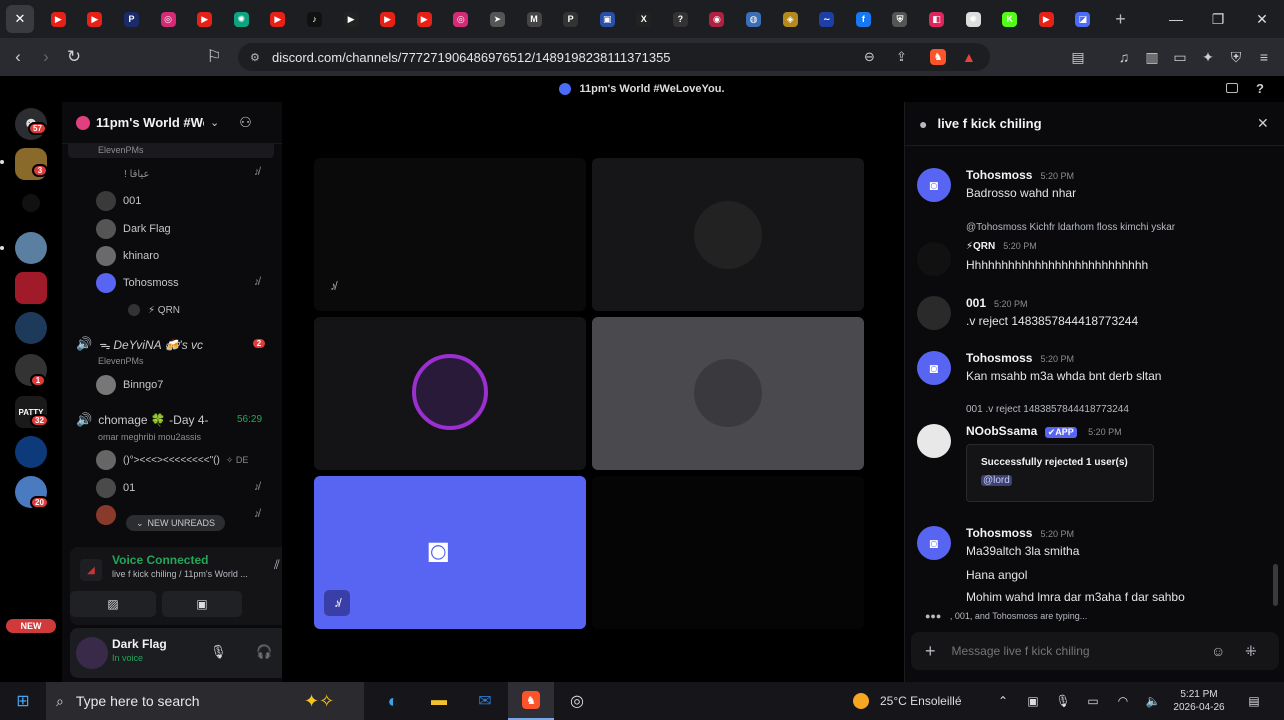 This screenshot has width=1284, height=720. Describe the element at coordinates (930, 651) in the screenshot. I see `attach-plus-icon: +` at that location.